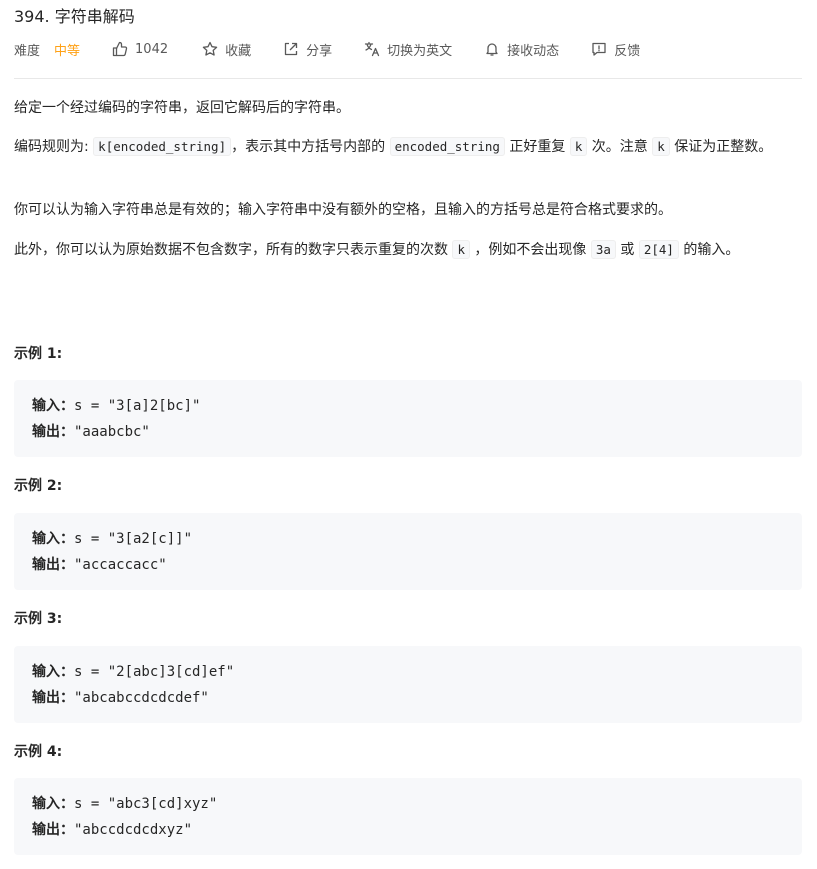  I want to click on translate-icon, so click(372, 49).